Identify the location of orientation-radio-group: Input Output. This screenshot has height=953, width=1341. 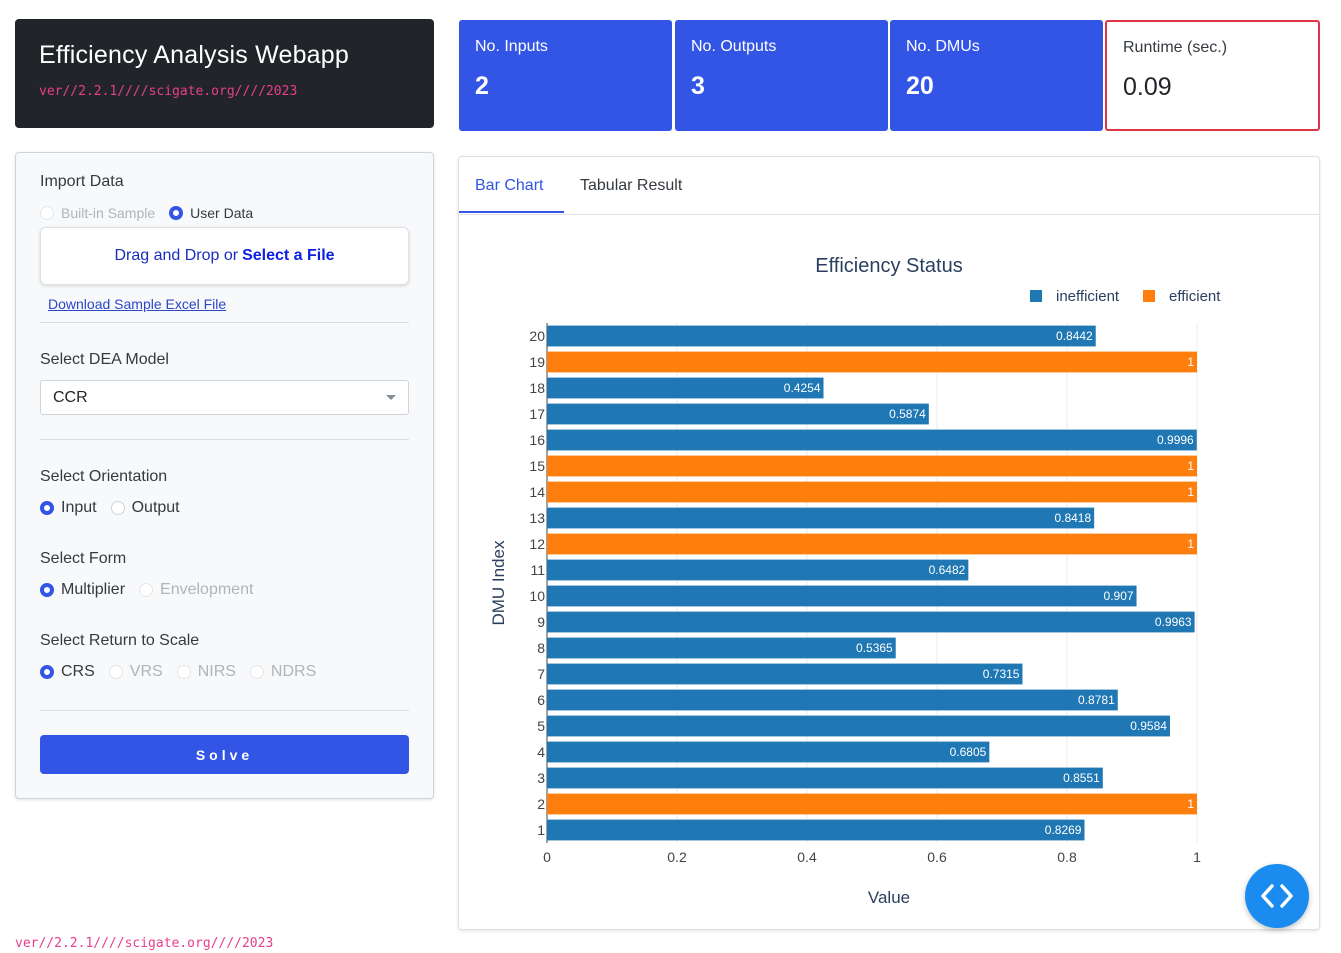
(117, 508).